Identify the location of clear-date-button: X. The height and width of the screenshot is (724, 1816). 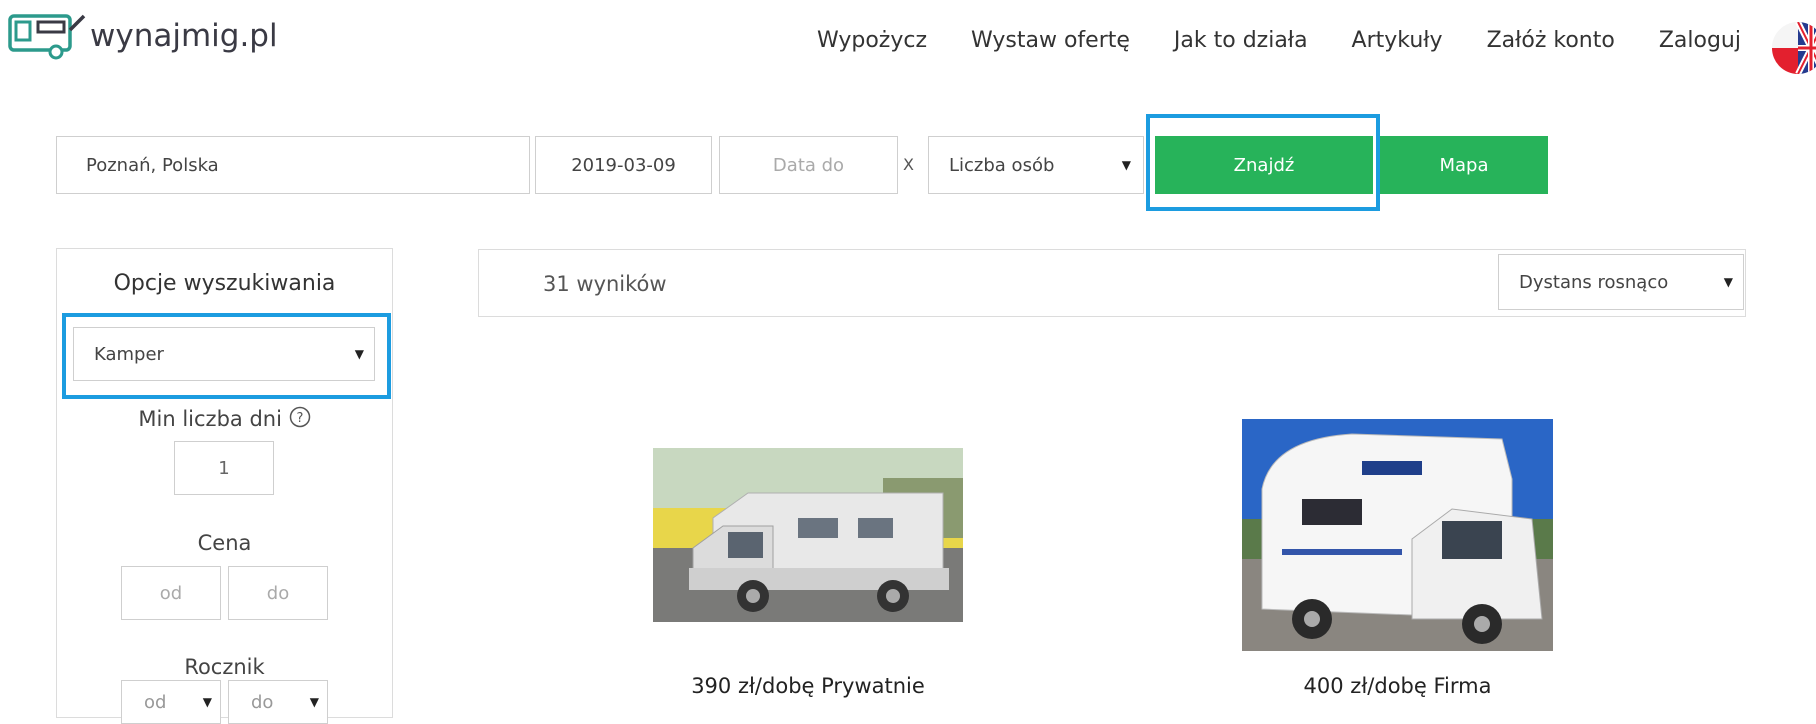
(908, 164).